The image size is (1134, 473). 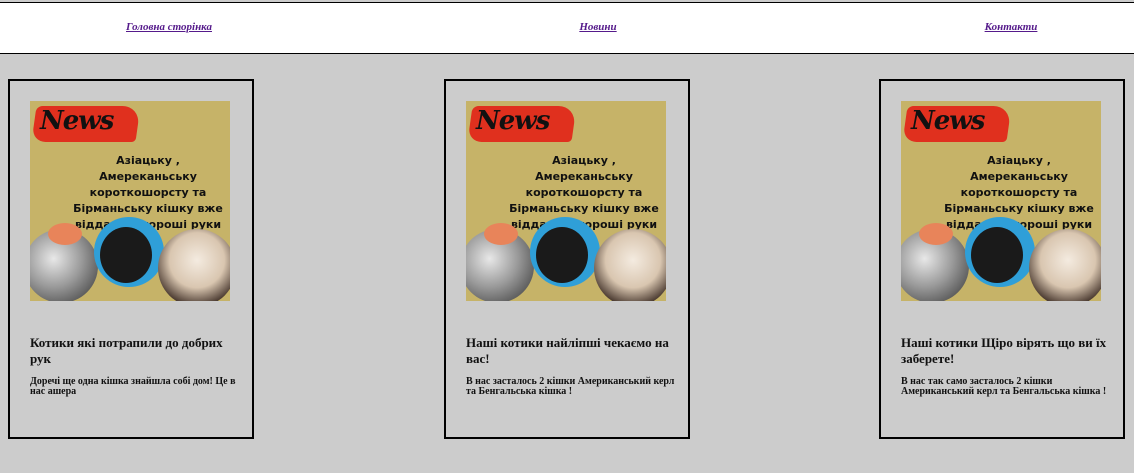 What do you see at coordinates (597, 27) in the screenshot?
I see `nav-link-news: Новини` at bounding box center [597, 27].